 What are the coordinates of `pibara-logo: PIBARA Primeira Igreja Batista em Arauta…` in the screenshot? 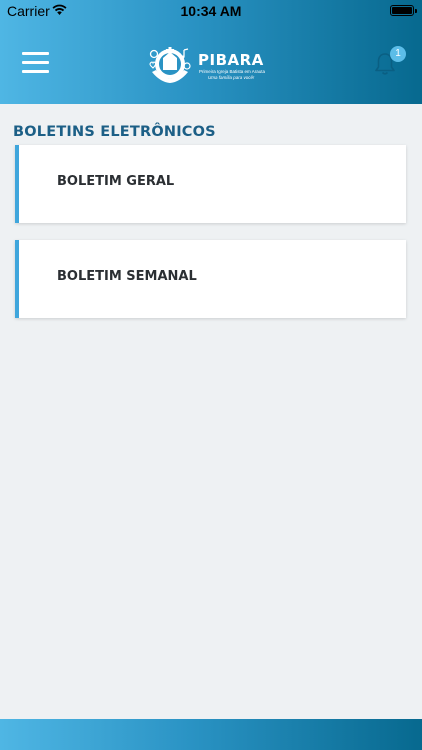 It's located at (207, 65).